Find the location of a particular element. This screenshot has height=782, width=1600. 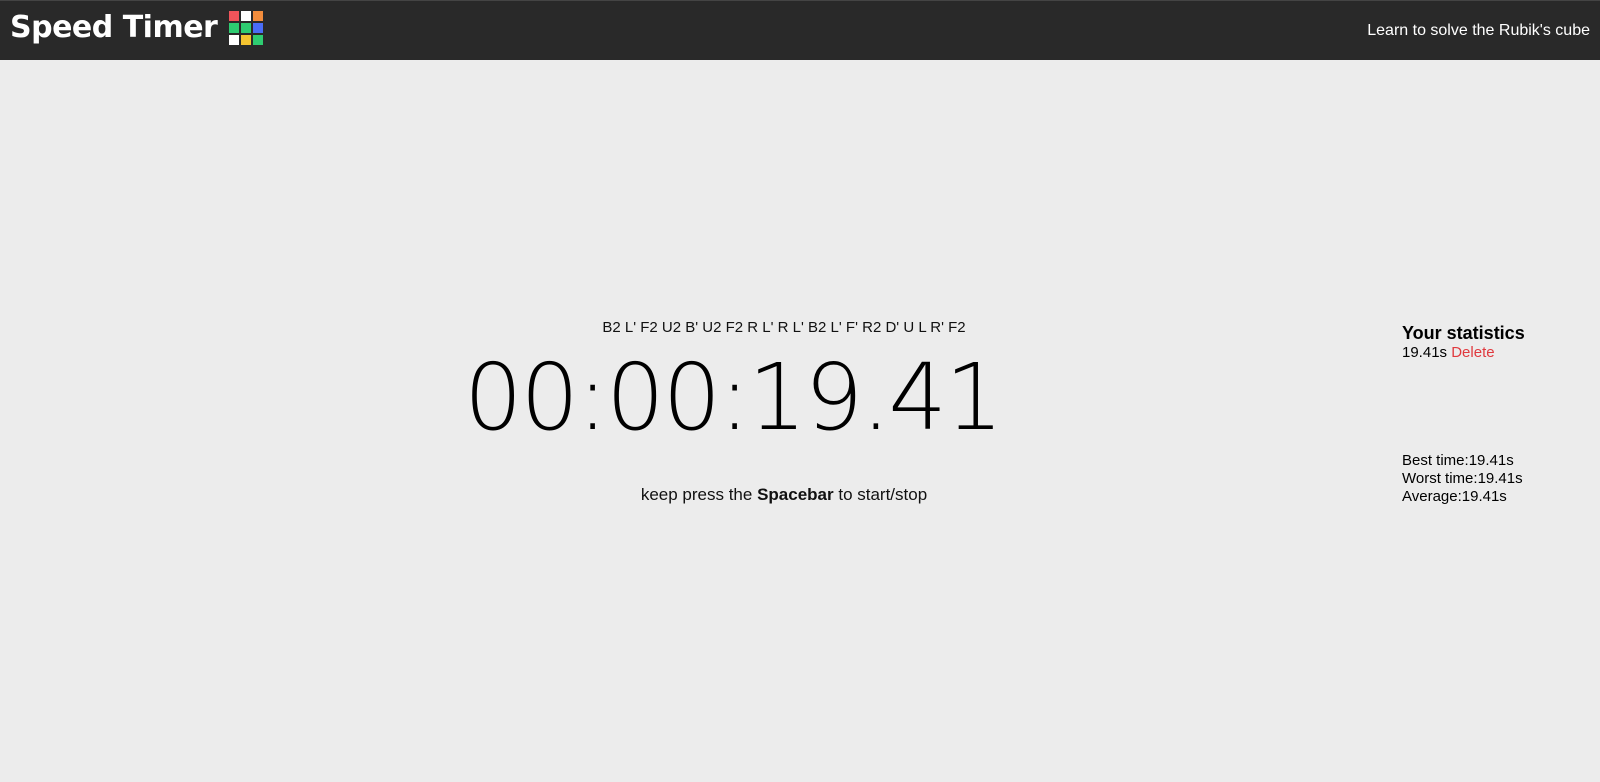

worst-time-row: Worst time:19.41s is located at coordinates (1462, 479).